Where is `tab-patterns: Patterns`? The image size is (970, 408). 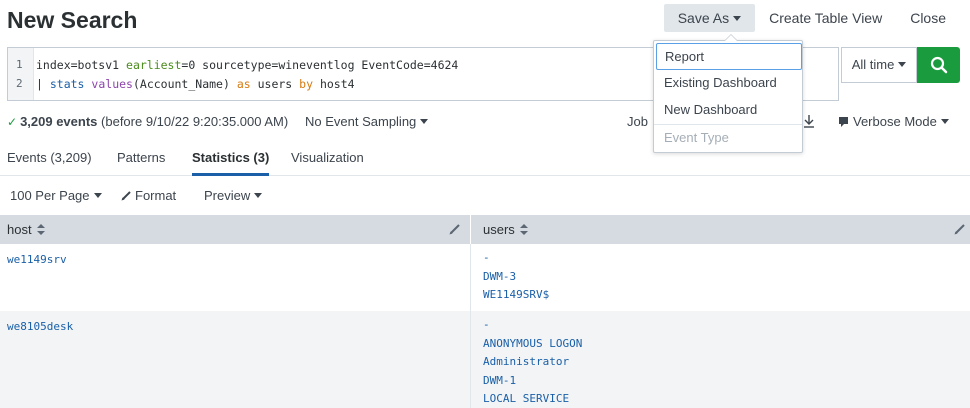
tab-patterns: Patterns is located at coordinates (141, 163).